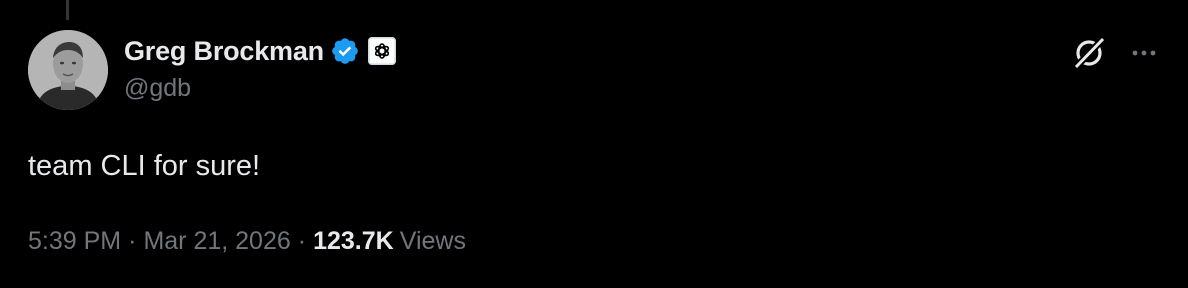 This screenshot has width=1188, height=288. I want to click on avatar, so click(68, 70).